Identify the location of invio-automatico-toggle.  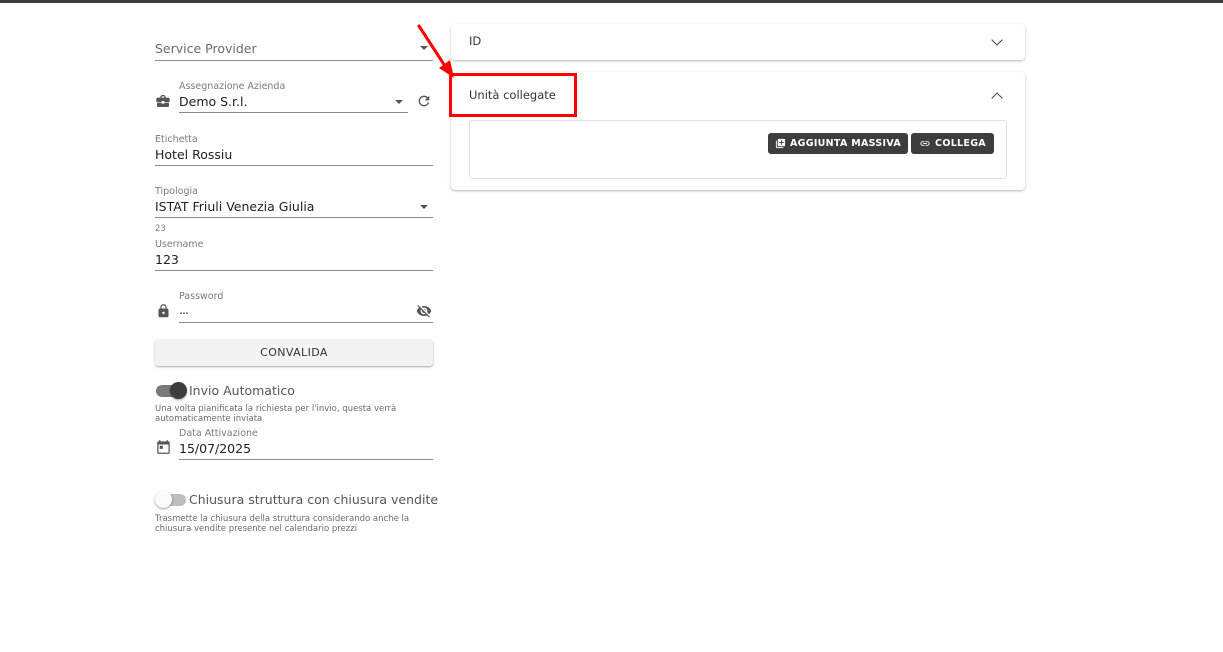
(171, 390).